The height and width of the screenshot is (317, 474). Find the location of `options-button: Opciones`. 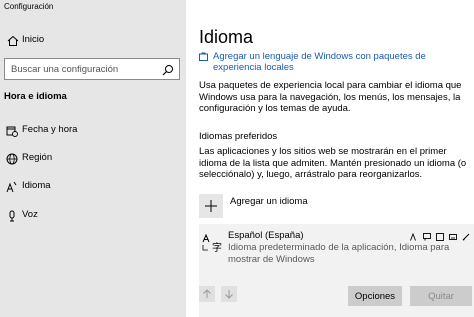

options-button: Opciones is located at coordinates (375, 296).